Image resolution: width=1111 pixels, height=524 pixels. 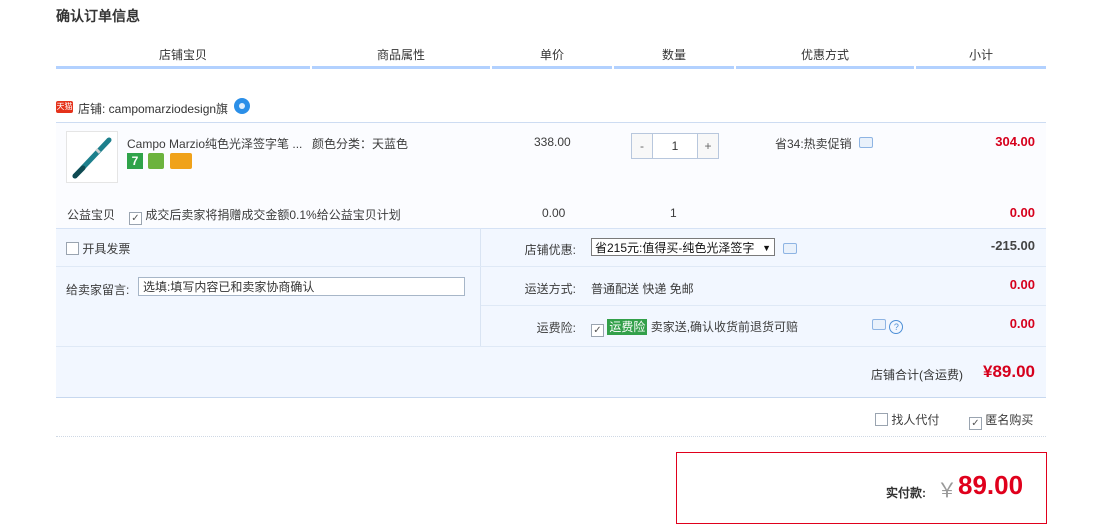 What do you see at coordinates (153, 108) in the screenshot?
I see `shop-name-link: 店铺: campomarziodesign旗` at bounding box center [153, 108].